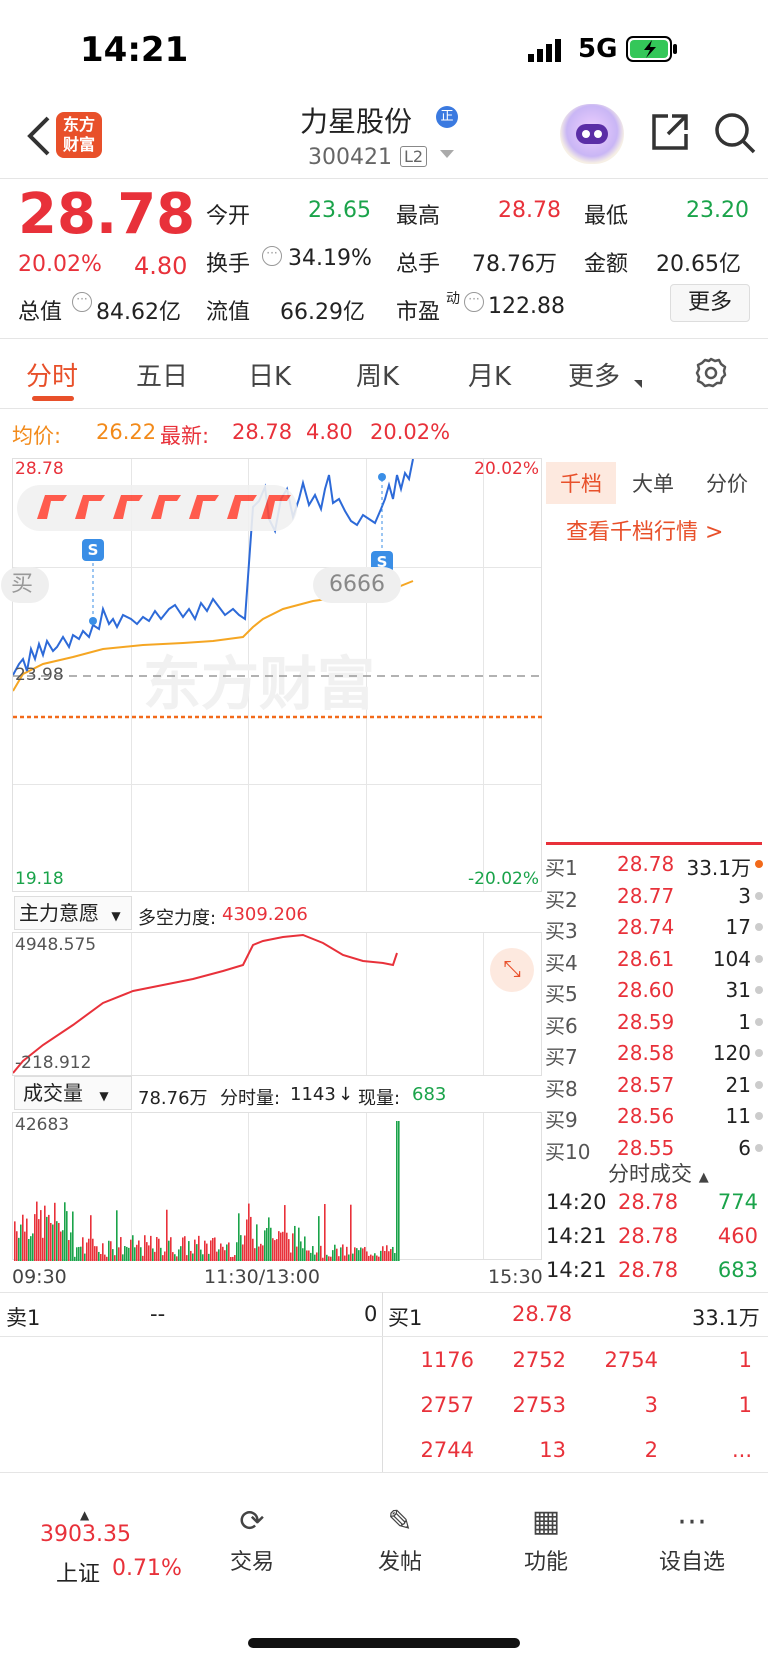 This screenshot has width=768, height=1663. Describe the element at coordinates (698, 264) in the screenshot. I see `amount-value: 20.65亿` at that location.